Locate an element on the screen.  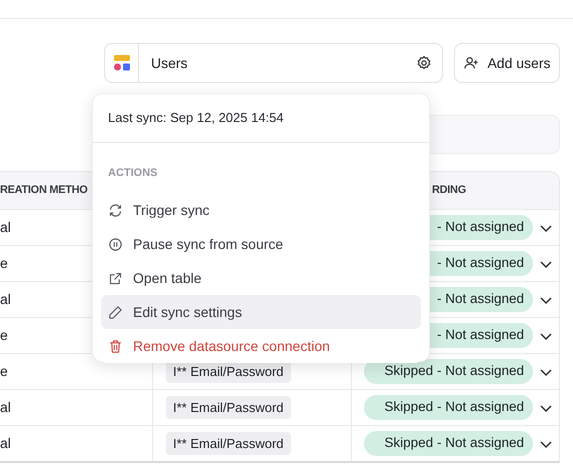
column-header: REATION METHO is located at coordinates (44, 190).